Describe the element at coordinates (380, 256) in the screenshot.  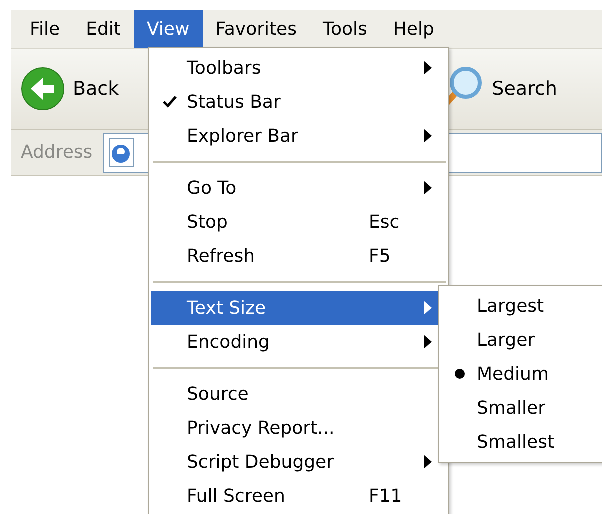
I see `shortcut-label: F5` at that location.